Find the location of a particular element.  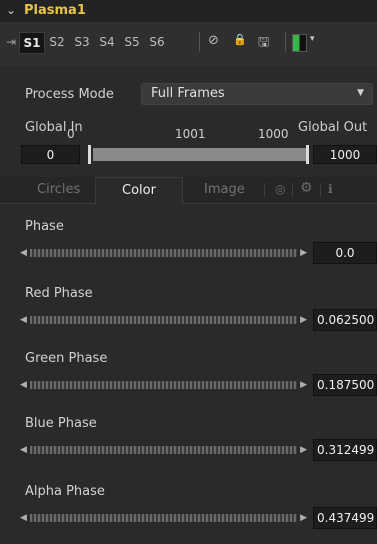

blue-phase-slider: ◀ ▶ is located at coordinates (163, 450).